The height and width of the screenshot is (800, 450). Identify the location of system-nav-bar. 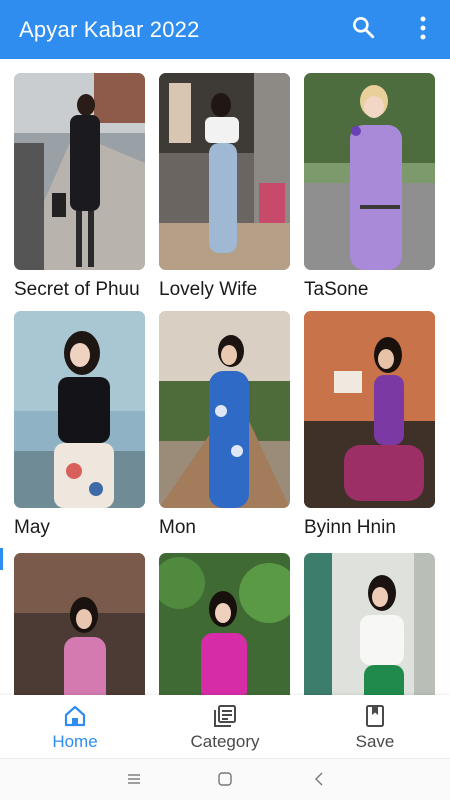
(225, 779).